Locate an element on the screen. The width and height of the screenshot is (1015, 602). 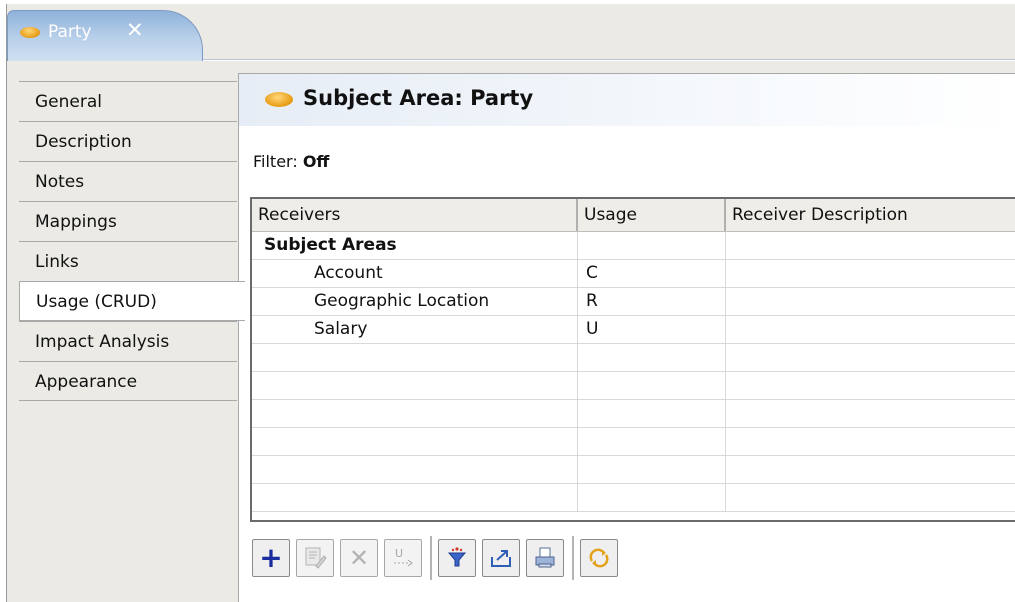
tab-label: Party is located at coordinates (70, 32).